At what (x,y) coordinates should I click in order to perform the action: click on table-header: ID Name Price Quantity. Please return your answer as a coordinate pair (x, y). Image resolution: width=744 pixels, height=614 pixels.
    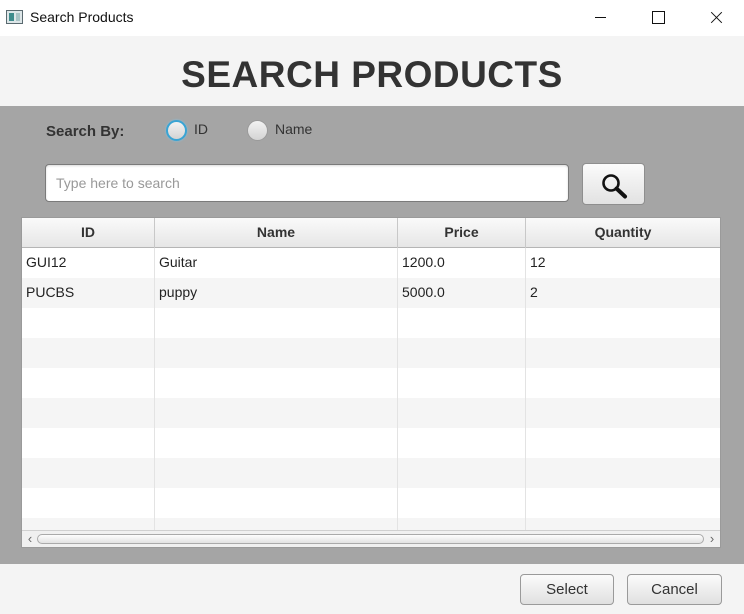
    Looking at the image, I should click on (371, 233).